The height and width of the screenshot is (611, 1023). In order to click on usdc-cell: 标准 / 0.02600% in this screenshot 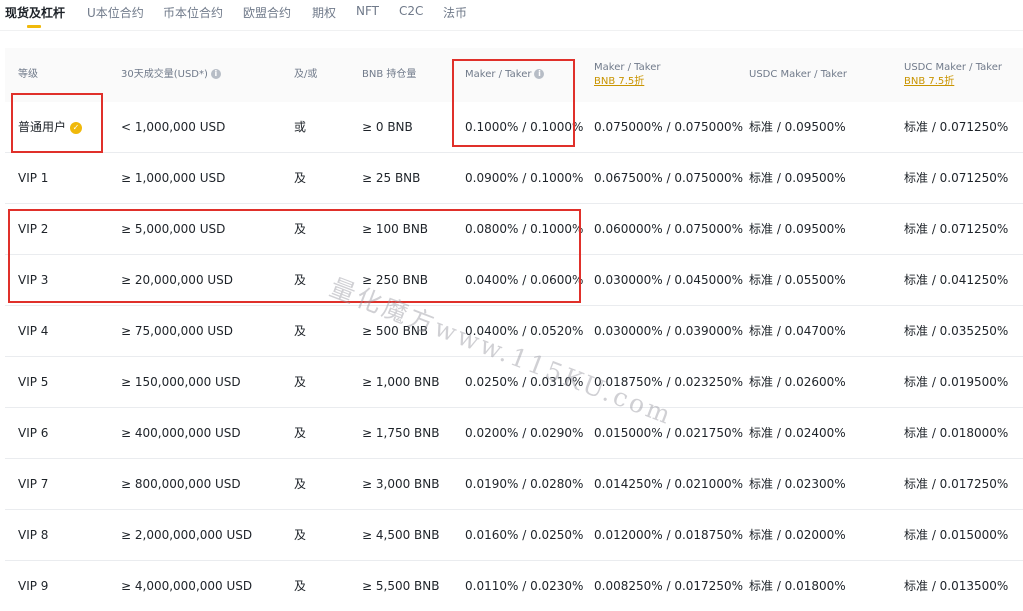, I will do `click(797, 382)`.